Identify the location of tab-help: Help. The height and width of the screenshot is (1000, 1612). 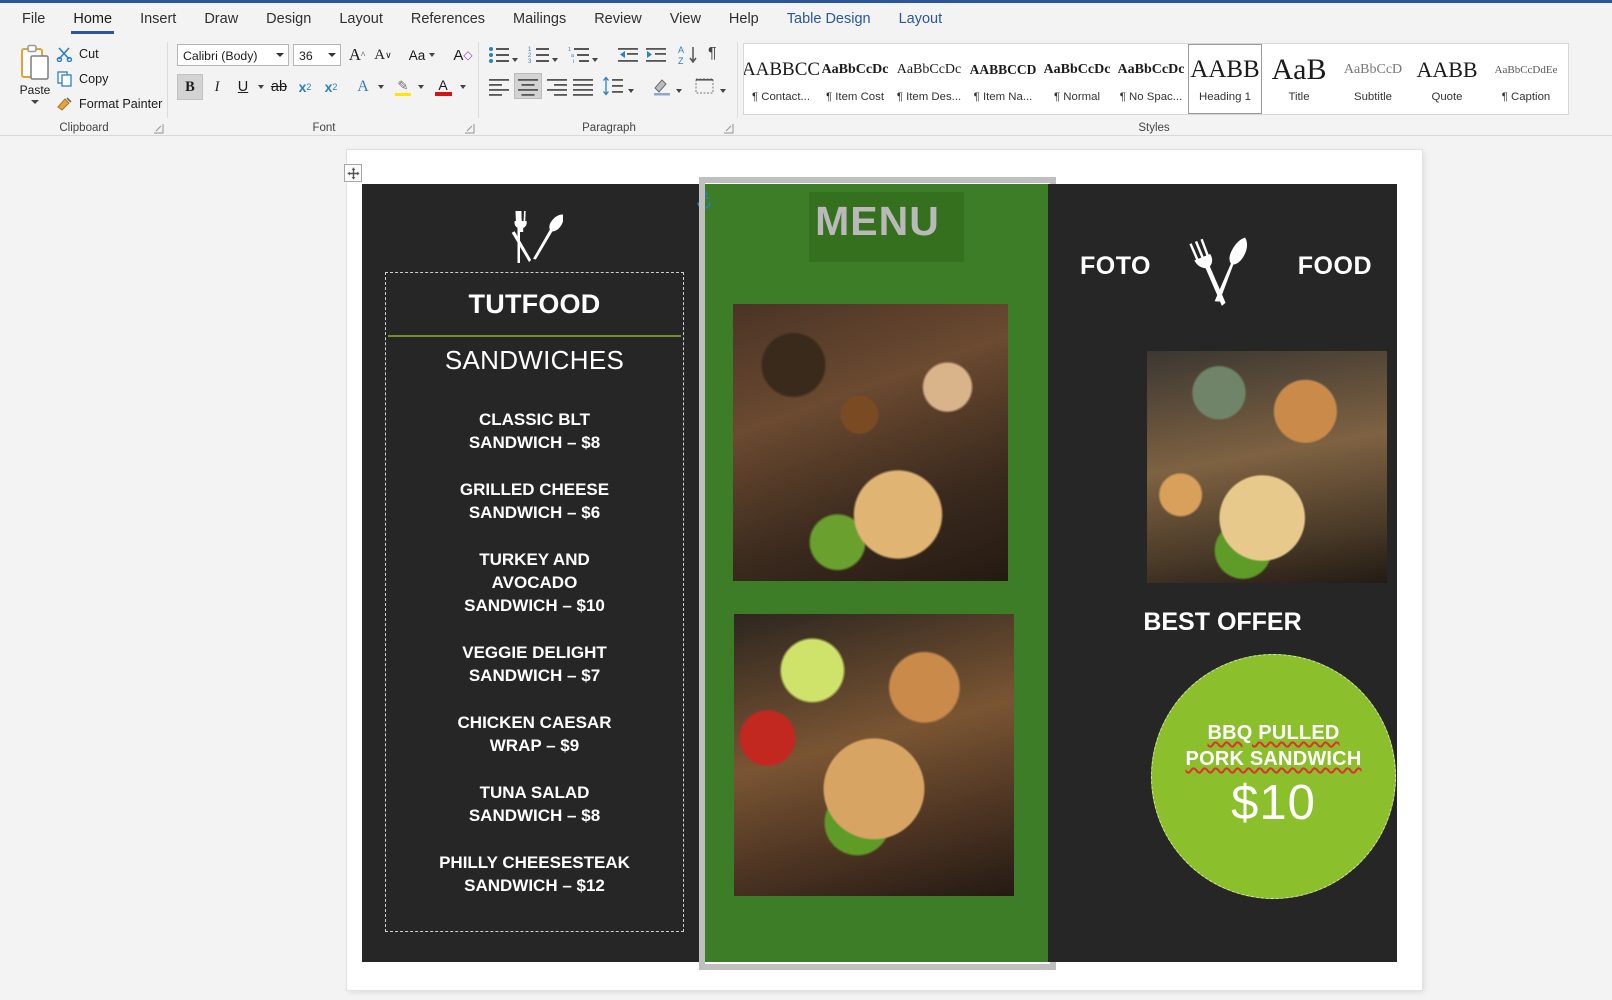
(744, 20).